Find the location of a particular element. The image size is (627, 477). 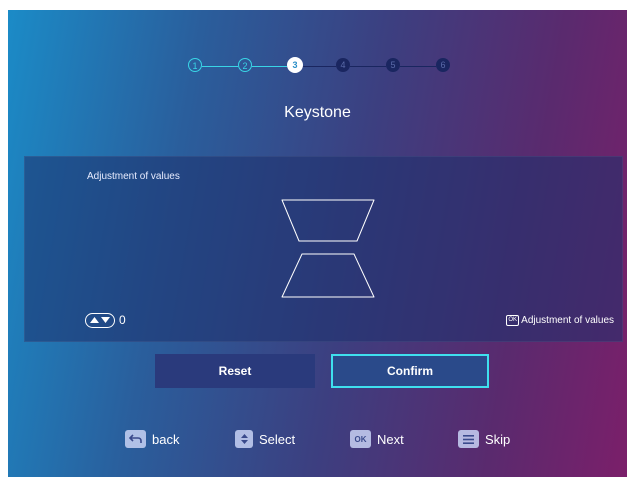

hint-back-label: back is located at coordinates (166, 439).